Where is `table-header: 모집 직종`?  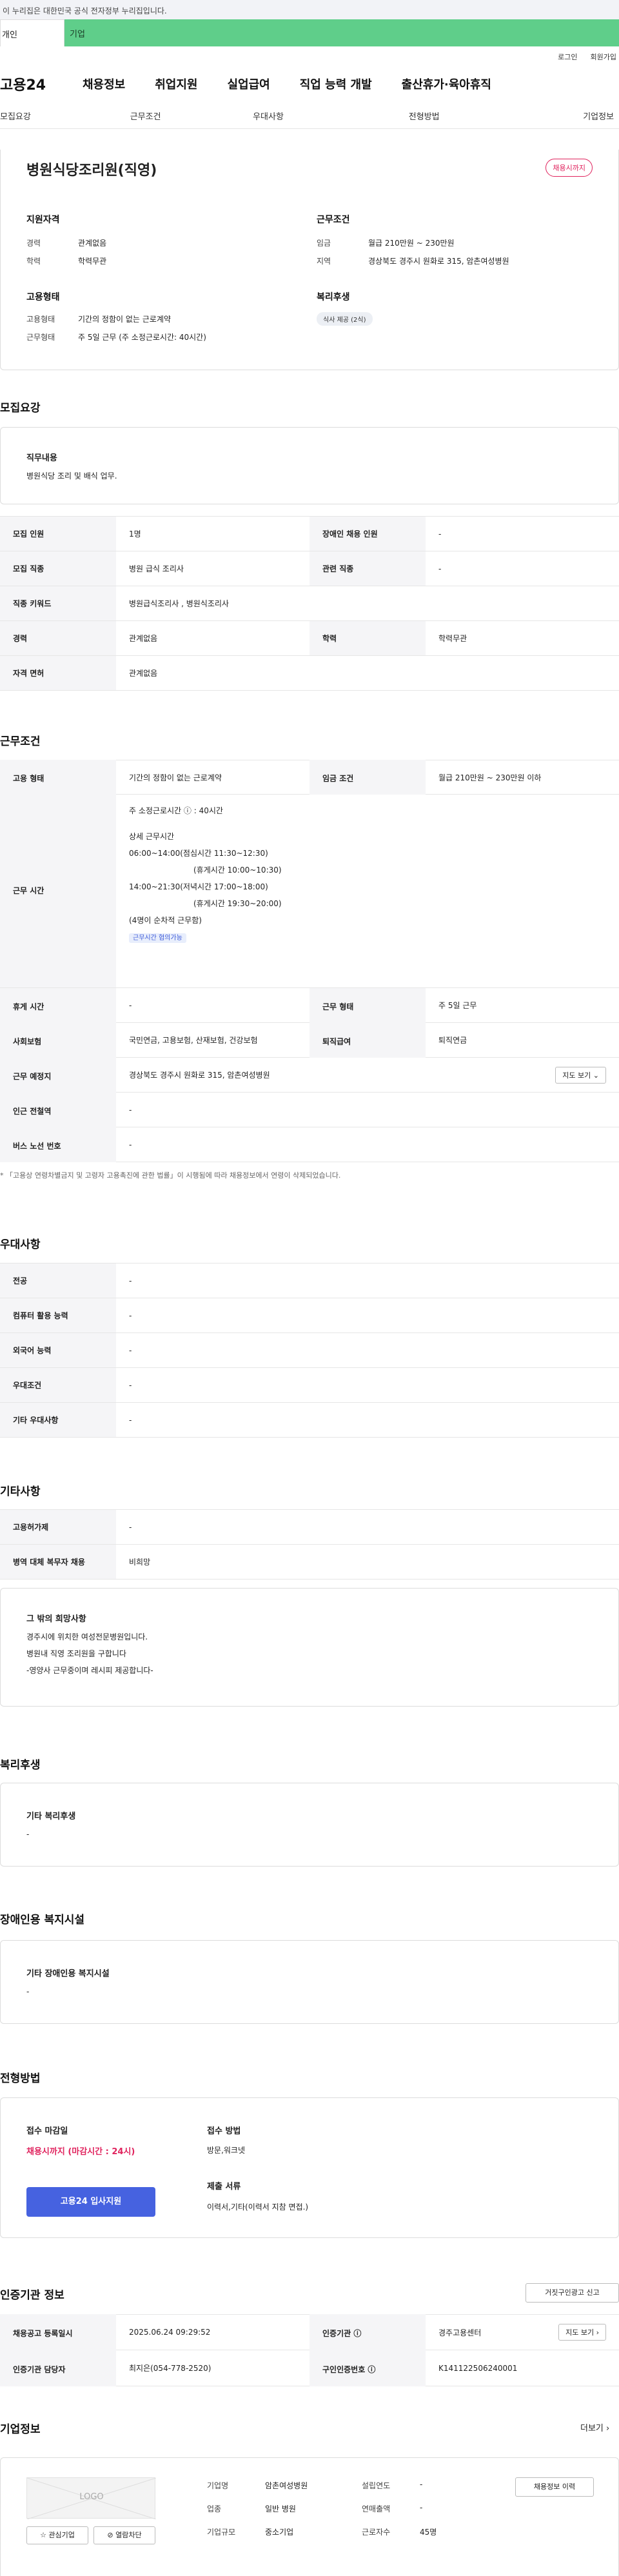
table-header: 모집 직종 is located at coordinates (58, 568).